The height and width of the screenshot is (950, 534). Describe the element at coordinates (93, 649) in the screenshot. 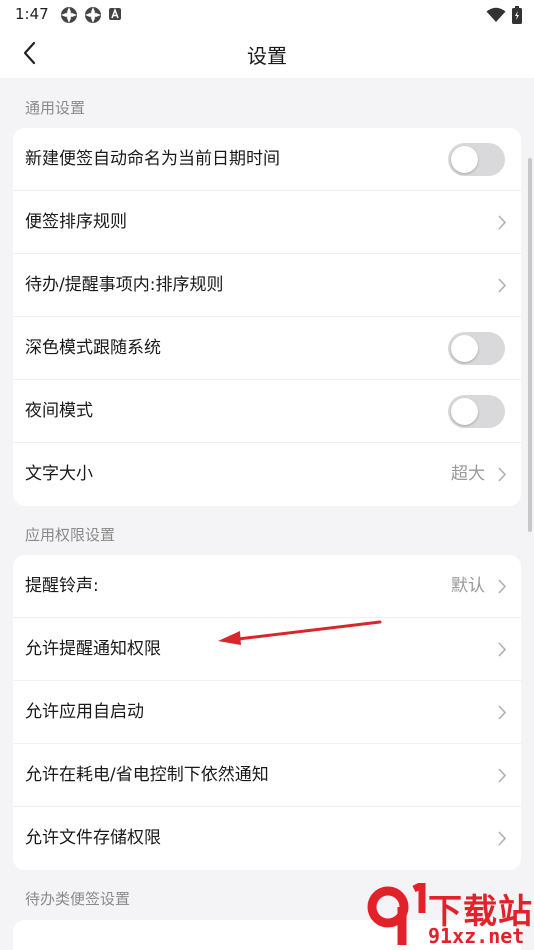

I see `row-label: 允许提醒通知权限` at that location.